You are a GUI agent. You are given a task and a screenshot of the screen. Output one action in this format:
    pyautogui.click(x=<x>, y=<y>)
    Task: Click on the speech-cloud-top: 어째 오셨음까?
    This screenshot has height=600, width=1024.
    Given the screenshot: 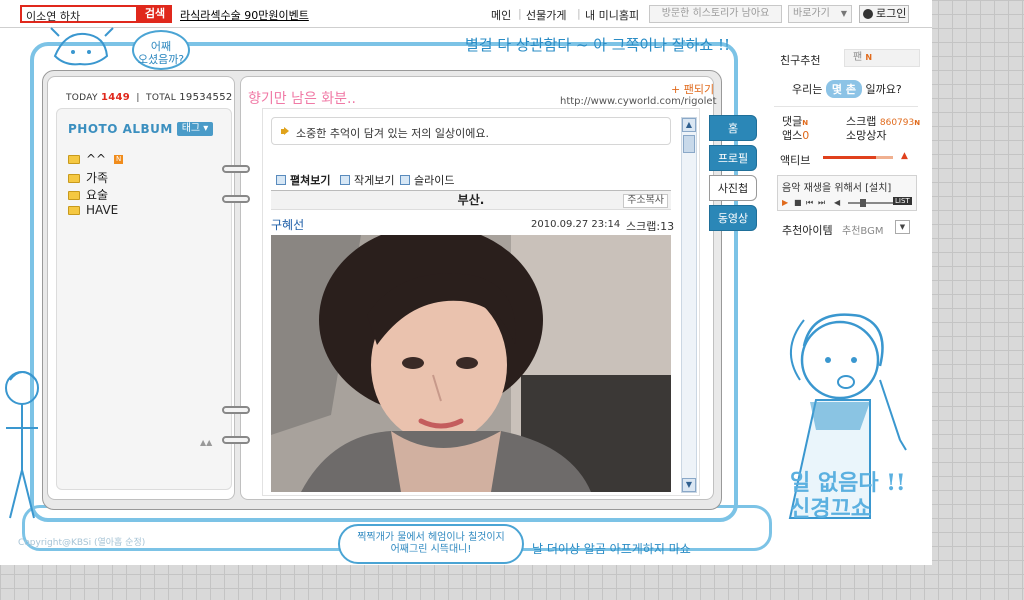 What is the action you would take?
    pyautogui.click(x=161, y=50)
    